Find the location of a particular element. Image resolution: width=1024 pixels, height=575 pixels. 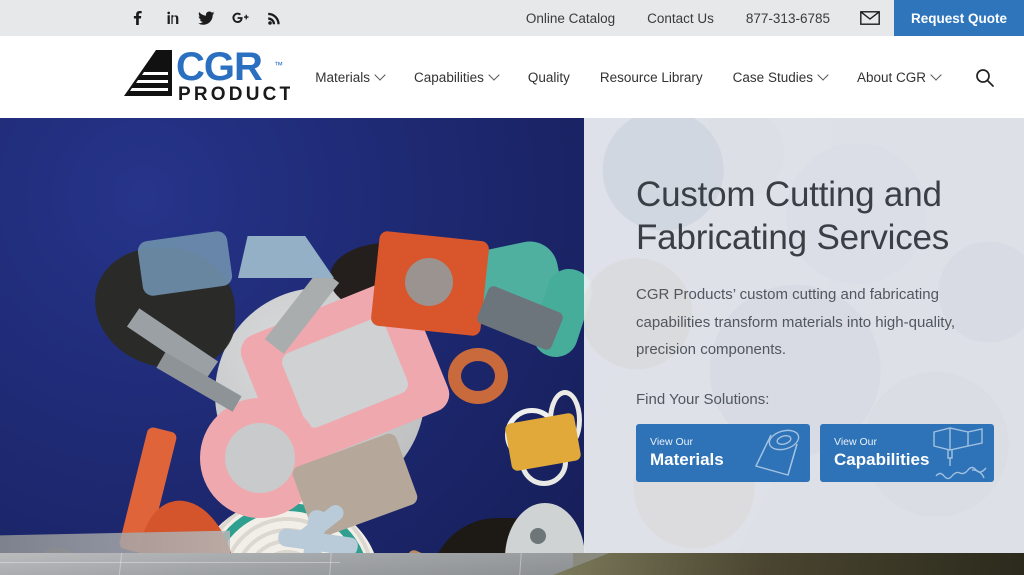

googleplus-icon is located at coordinates (240, 18).